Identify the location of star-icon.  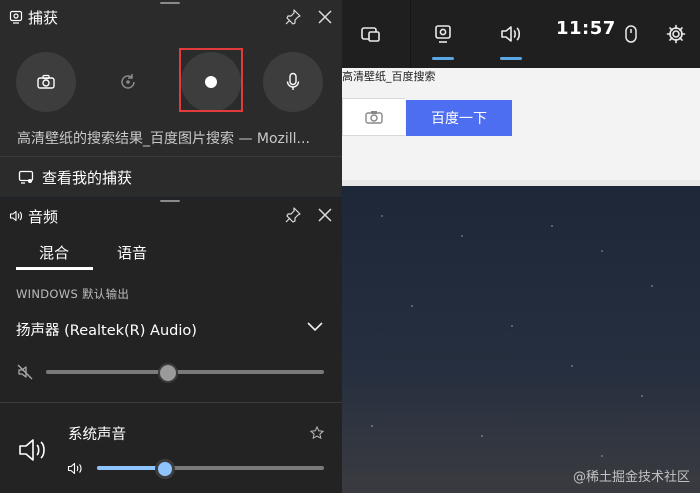
(317, 433).